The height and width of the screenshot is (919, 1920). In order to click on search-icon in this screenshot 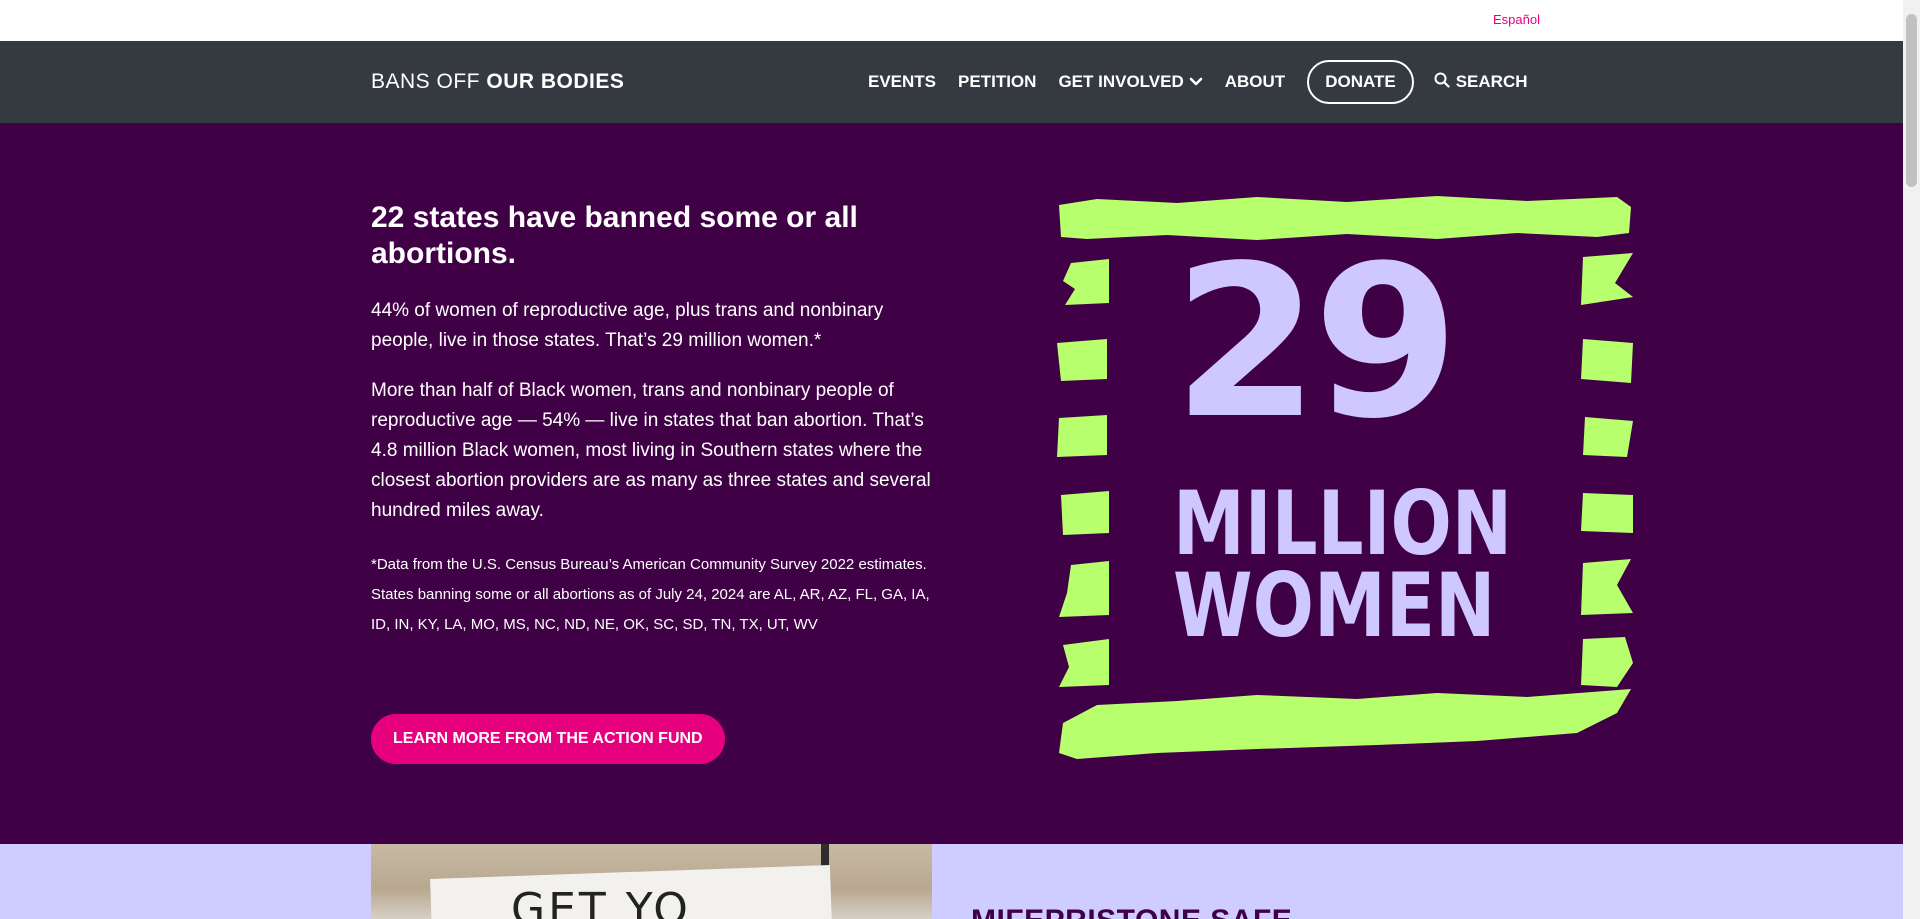, I will do `click(1445, 82)`.